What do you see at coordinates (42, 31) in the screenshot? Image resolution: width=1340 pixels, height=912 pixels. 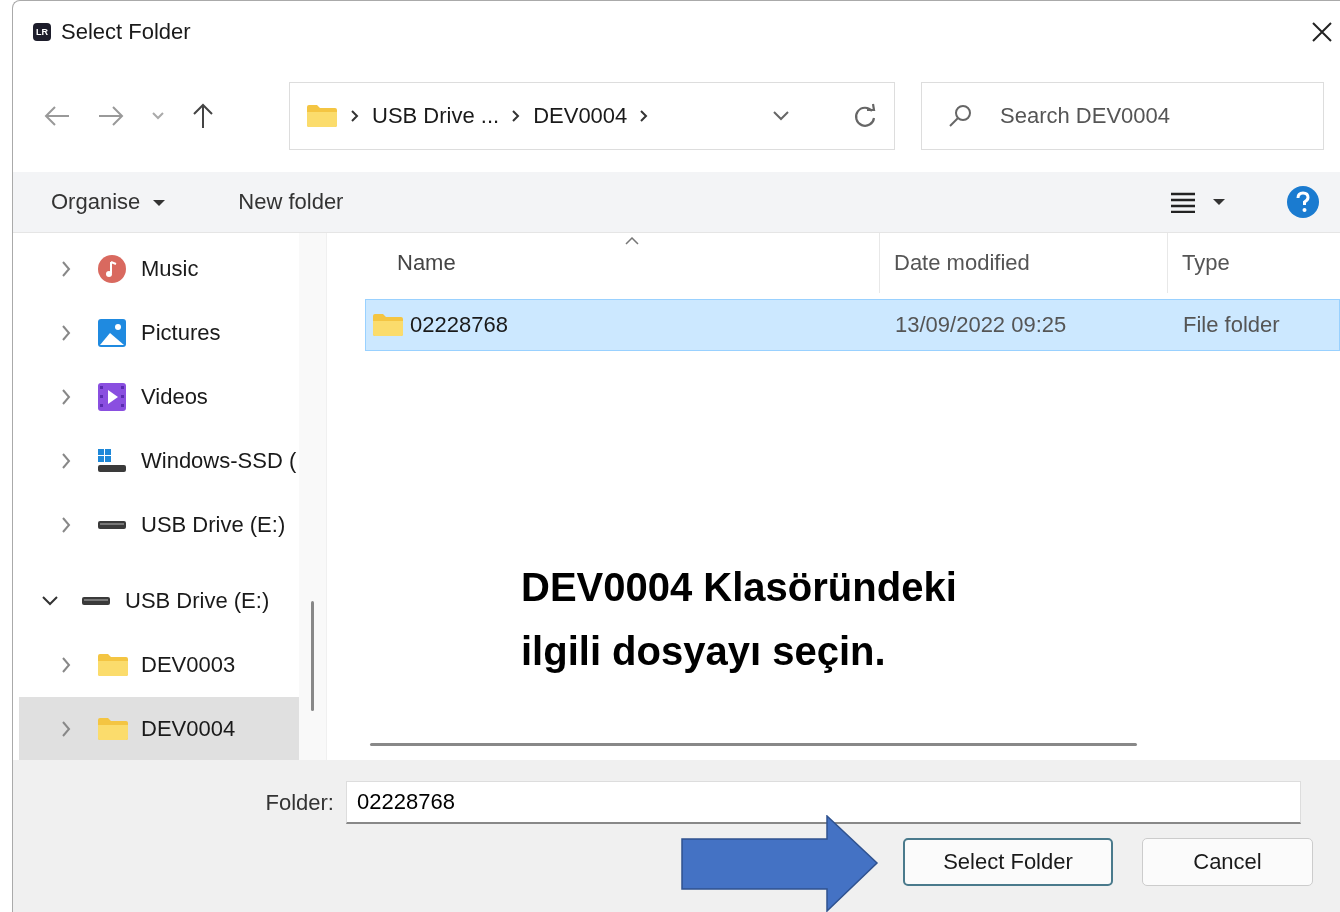 I see `app-icon: LR` at bounding box center [42, 31].